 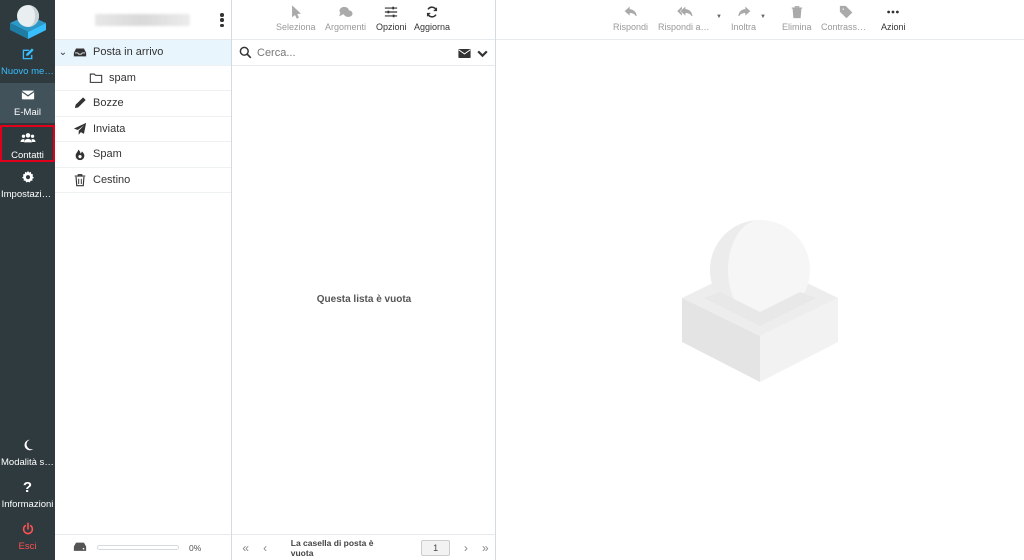 I want to click on roundcube-logo, so click(x=28, y=21).